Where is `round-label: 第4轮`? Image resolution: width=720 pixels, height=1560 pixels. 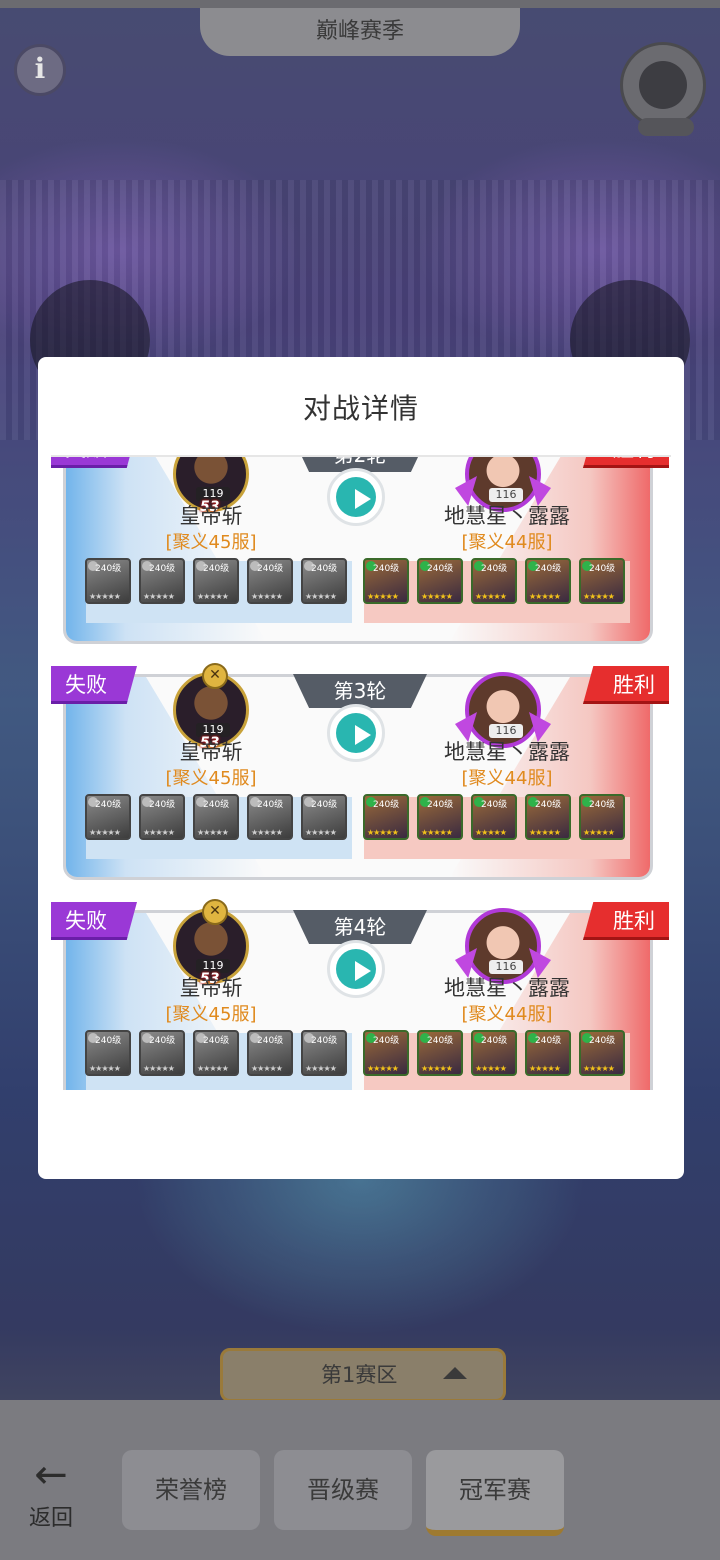
round-label: 第4轮 is located at coordinates (360, 927).